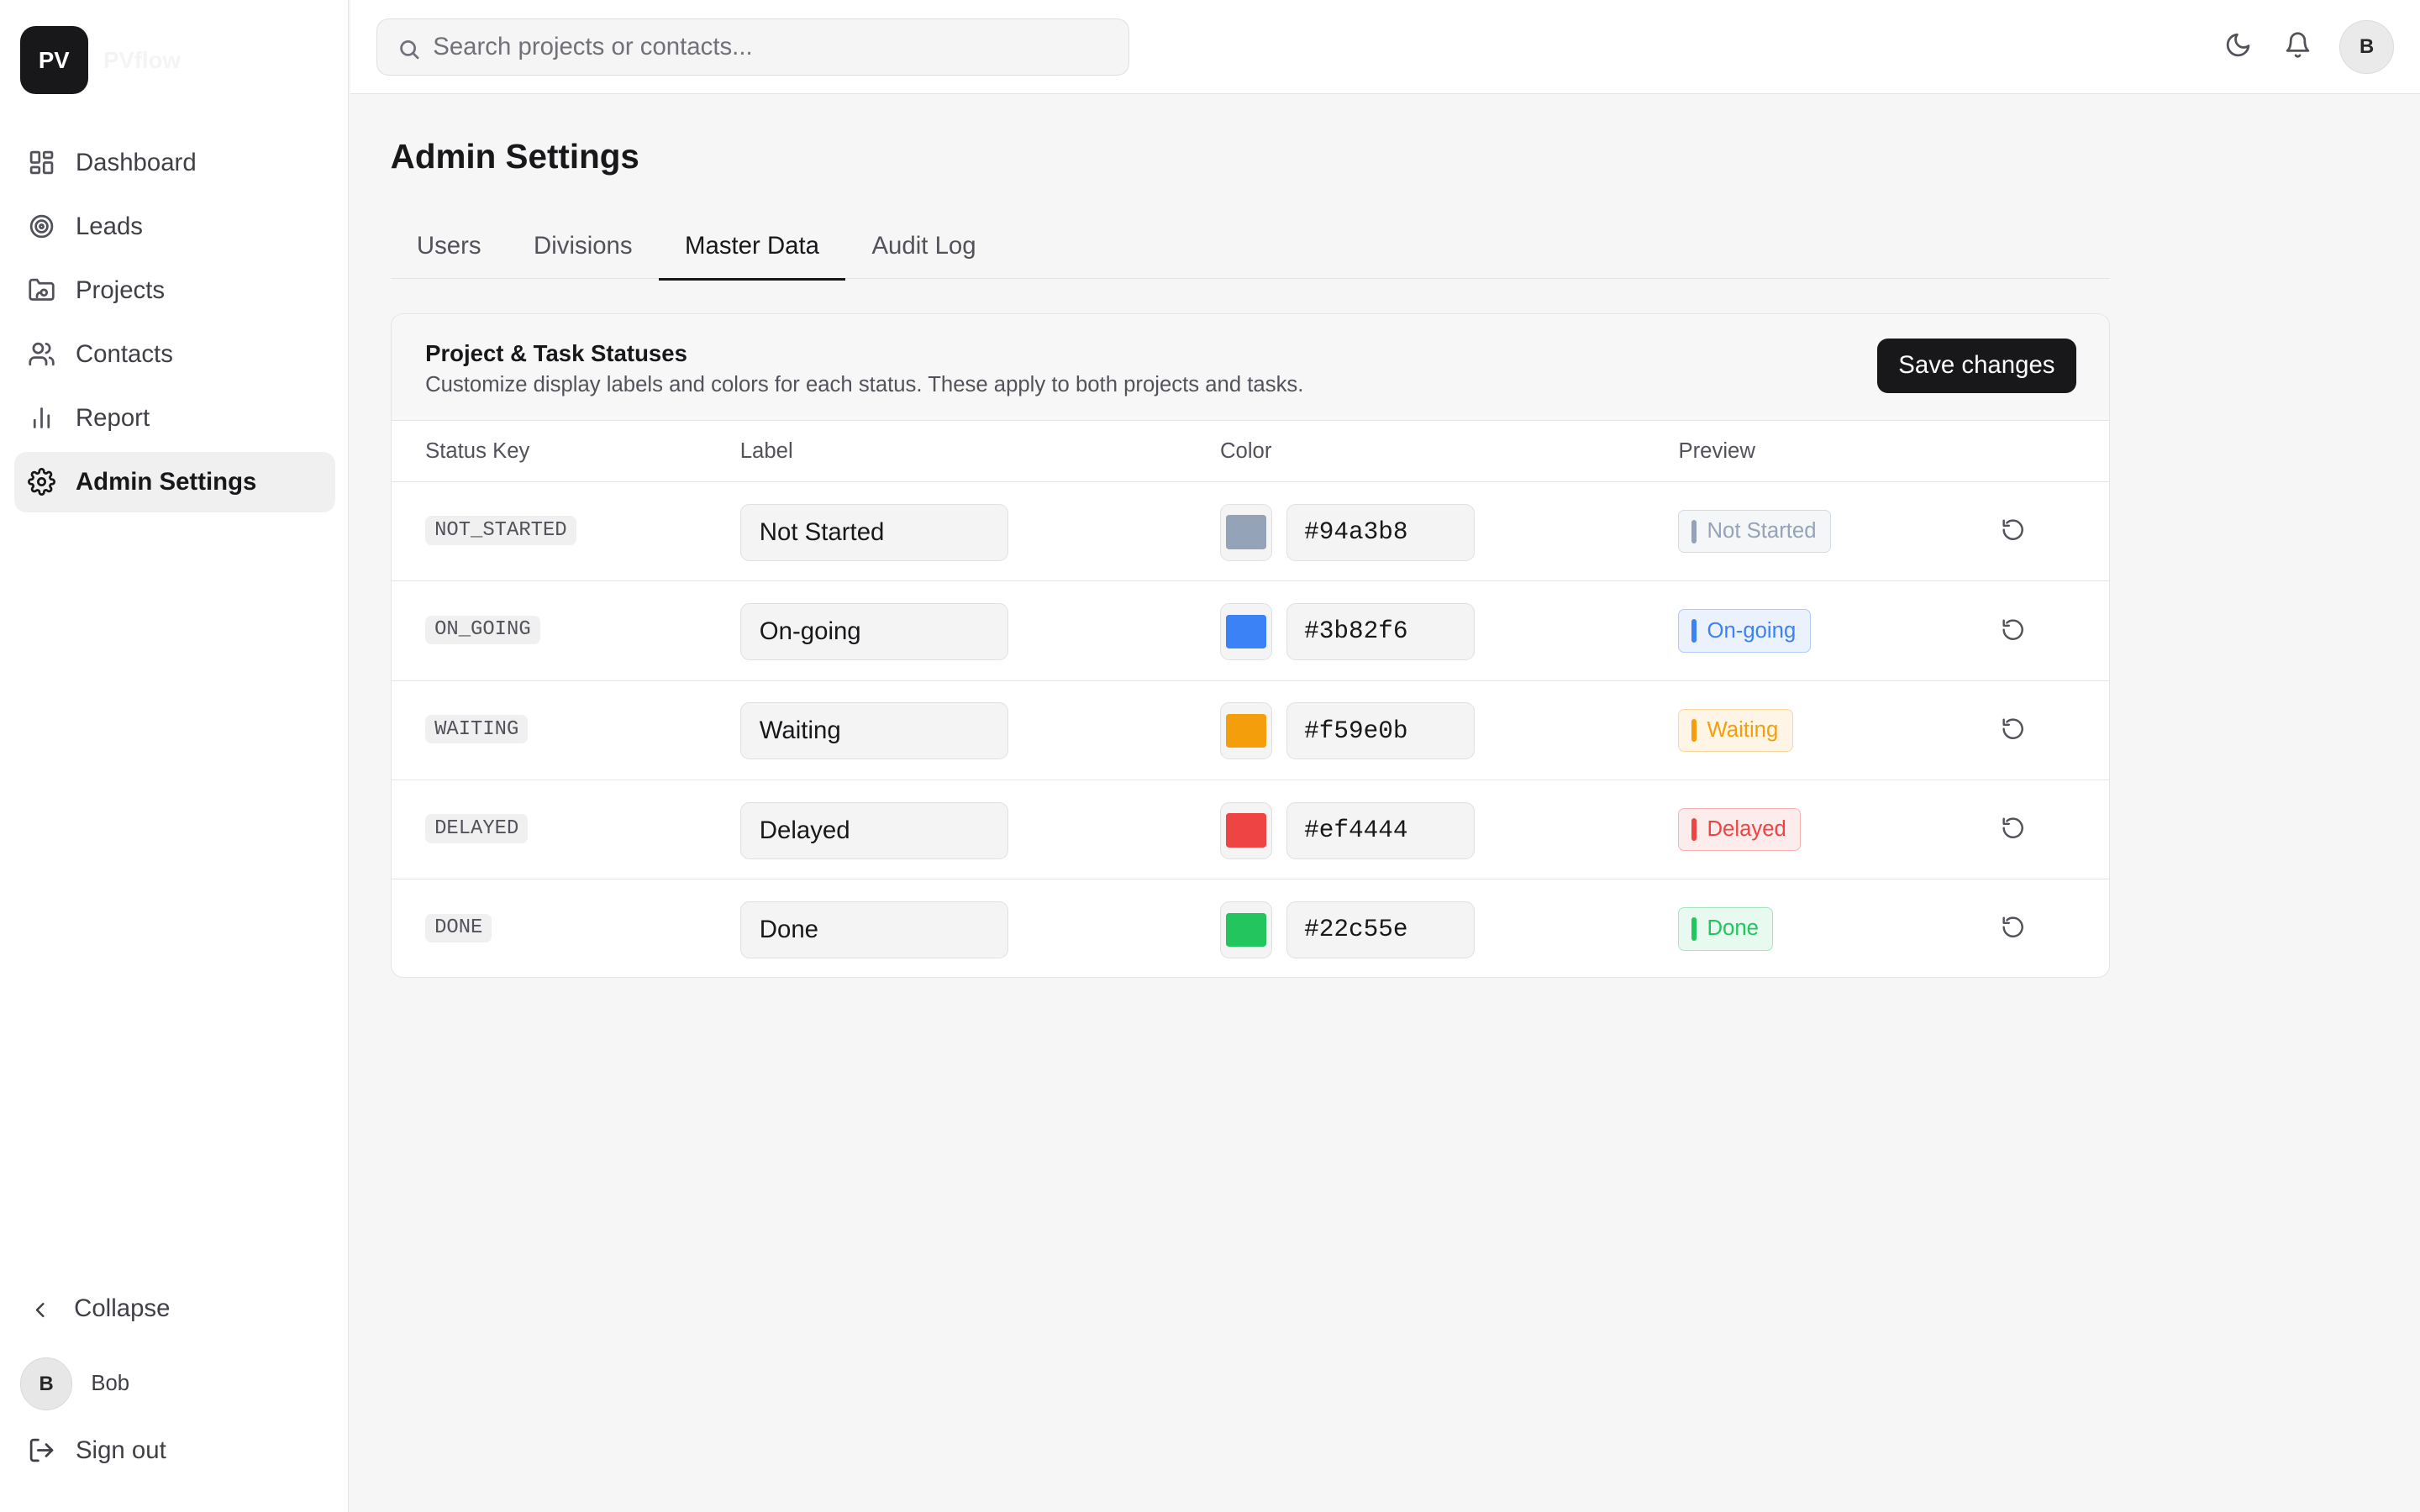 The image size is (2420, 1512). What do you see at coordinates (556, 353) in the screenshot?
I see `card-title: Project & Task Statuses` at bounding box center [556, 353].